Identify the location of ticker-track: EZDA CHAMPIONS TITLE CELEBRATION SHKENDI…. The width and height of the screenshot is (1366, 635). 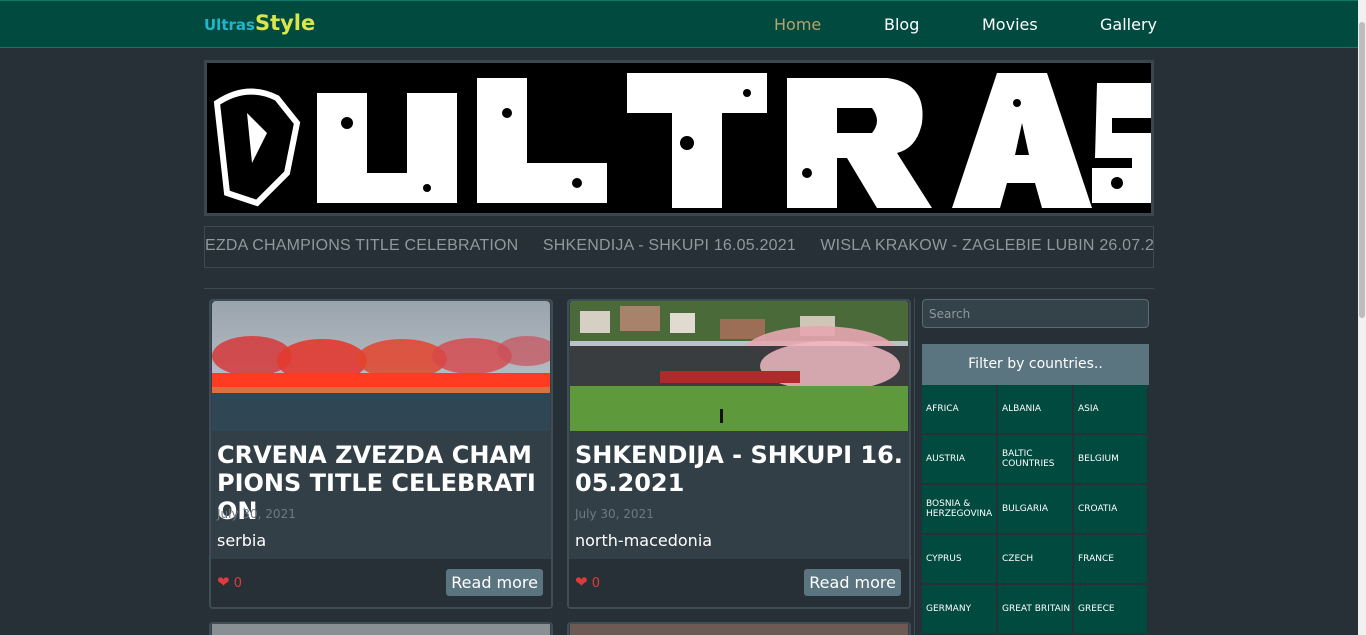
(679, 246).